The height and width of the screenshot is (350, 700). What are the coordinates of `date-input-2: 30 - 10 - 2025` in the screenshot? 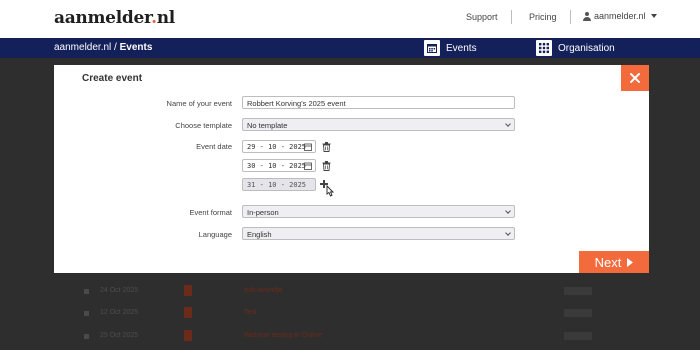 It's located at (279, 165).